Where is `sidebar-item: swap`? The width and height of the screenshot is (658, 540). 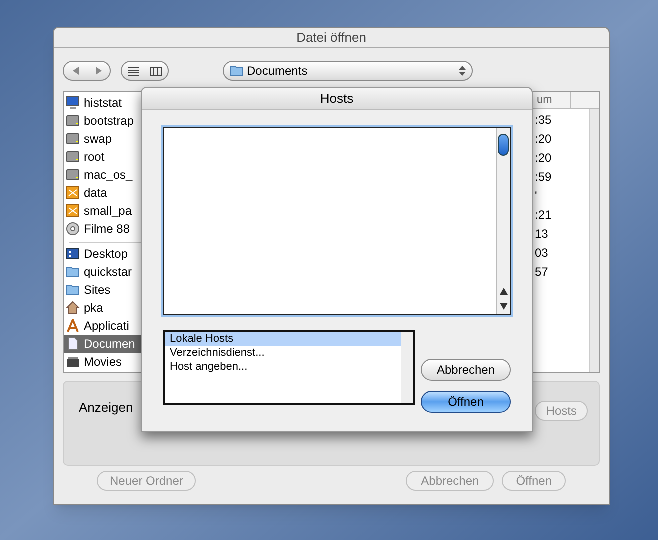 sidebar-item: swap is located at coordinates (103, 139).